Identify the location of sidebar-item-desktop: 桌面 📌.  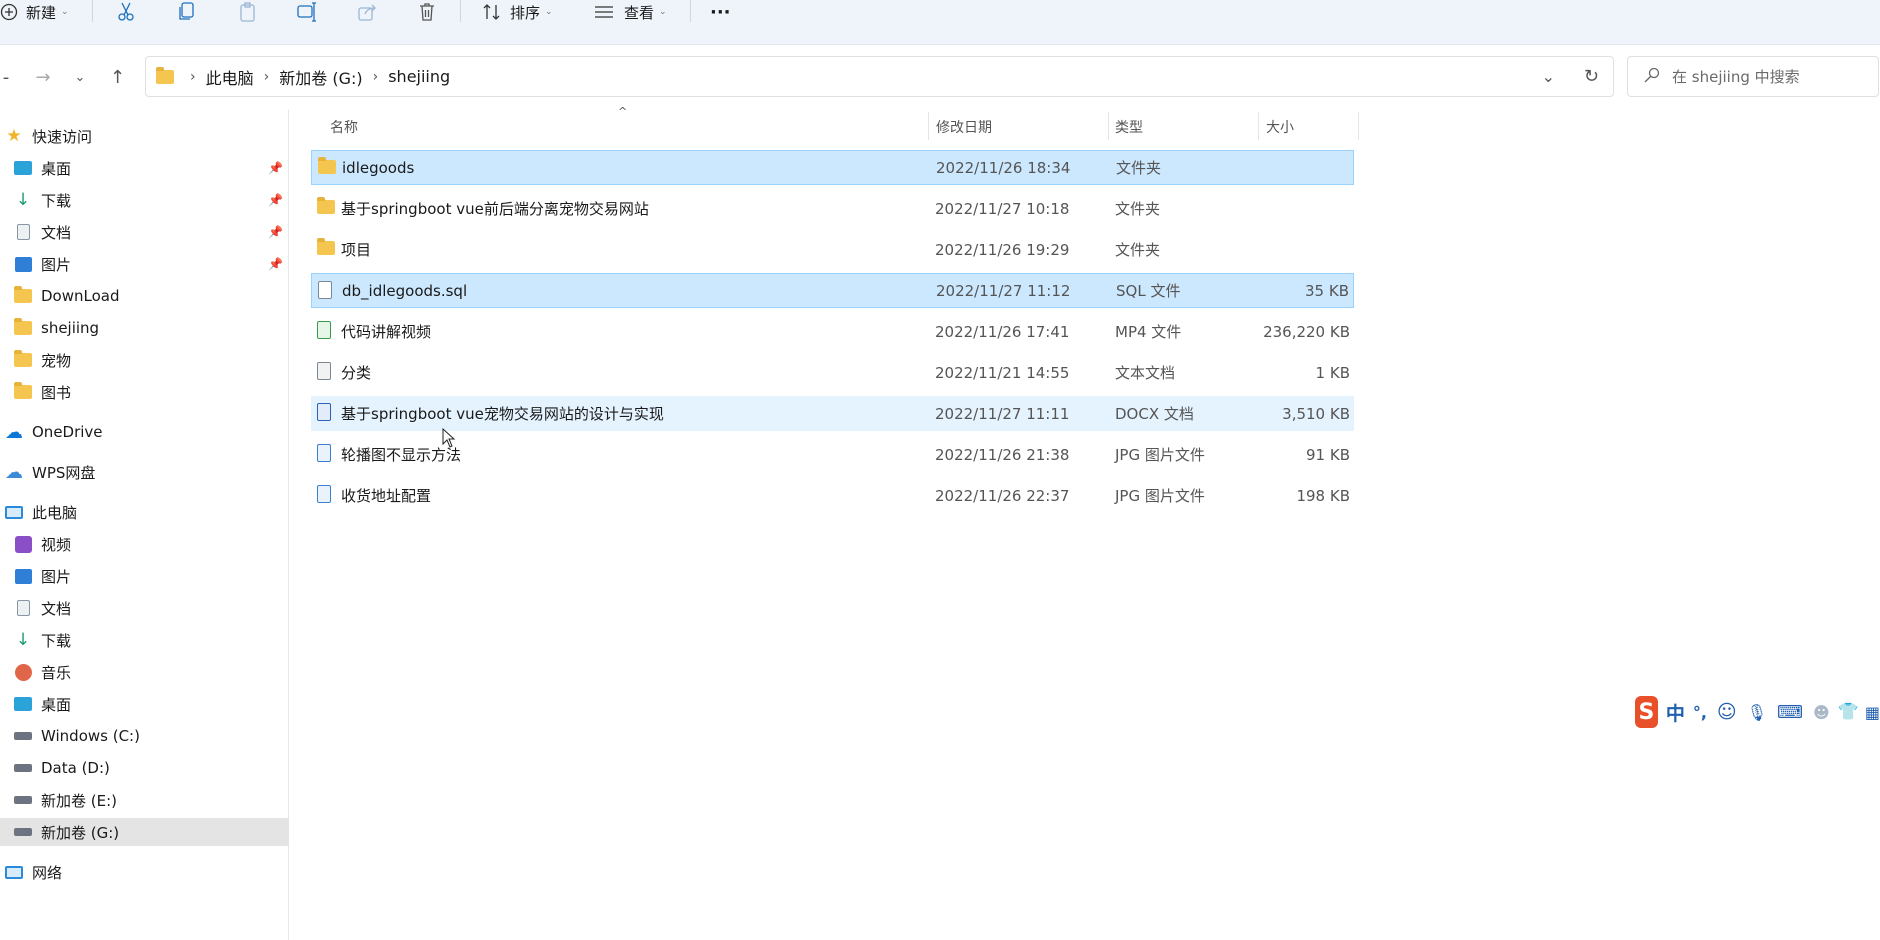
(157, 168).